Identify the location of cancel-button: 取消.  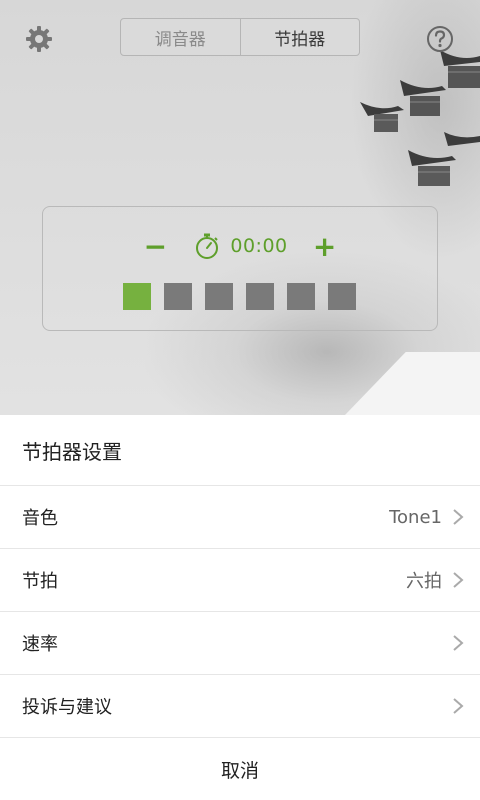
(240, 769).